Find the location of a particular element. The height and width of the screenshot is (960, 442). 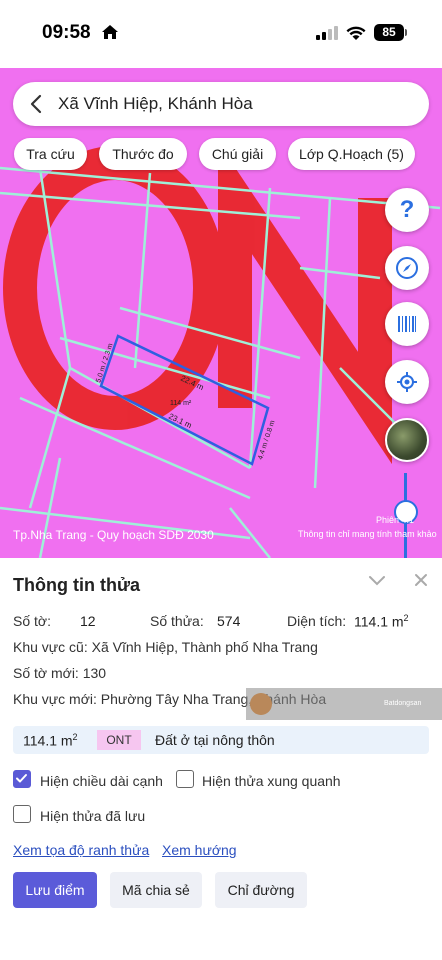

share-code-button: Mã chia sẻ is located at coordinates (156, 890).